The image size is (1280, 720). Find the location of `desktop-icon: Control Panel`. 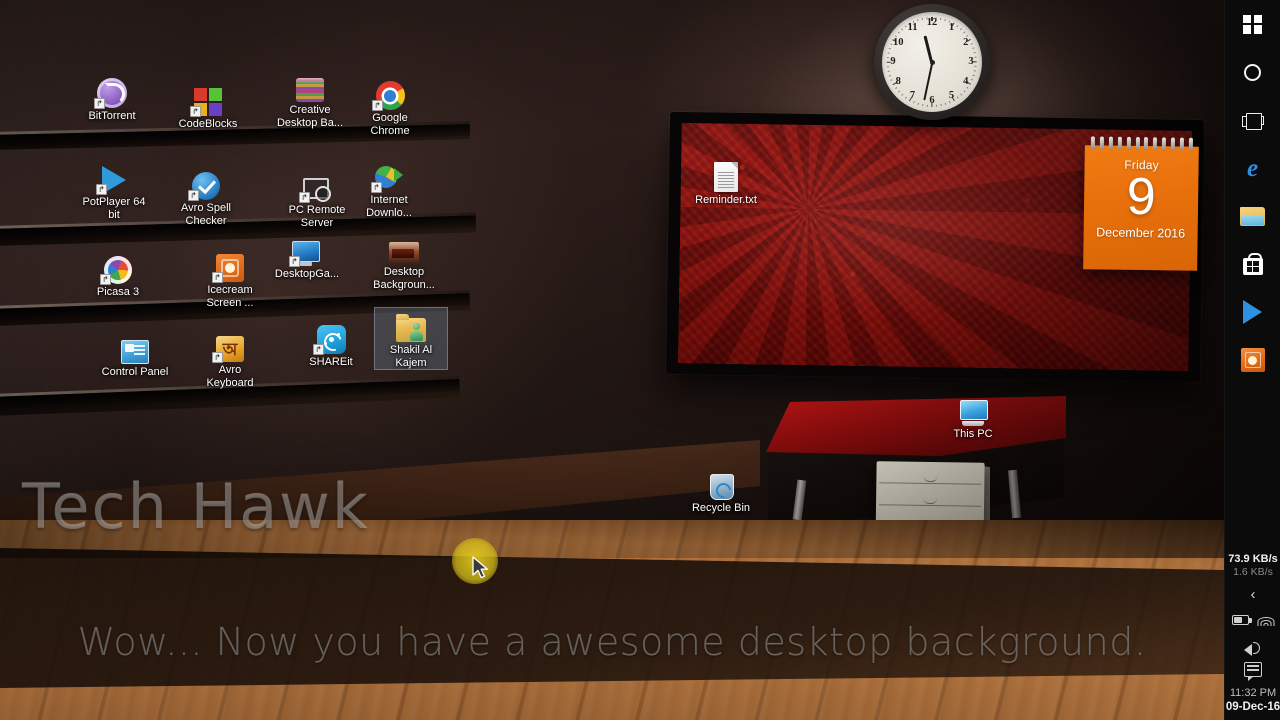

desktop-icon: Control Panel is located at coordinates (135, 354).